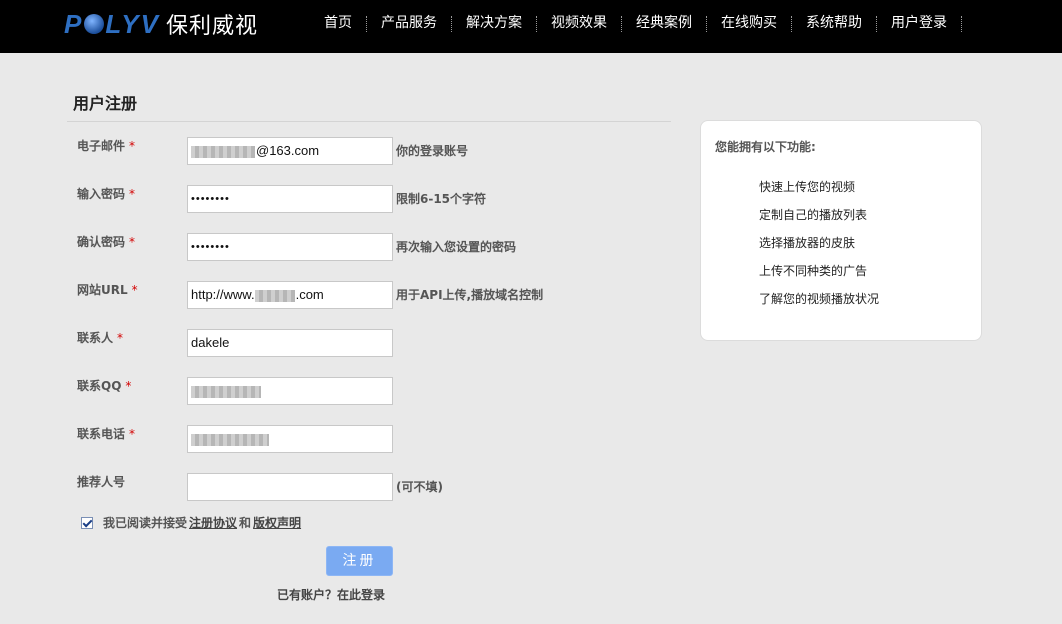 The image size is (1062, 624). I want to click on phone-label: 联系电话 *, so click(106, 434).